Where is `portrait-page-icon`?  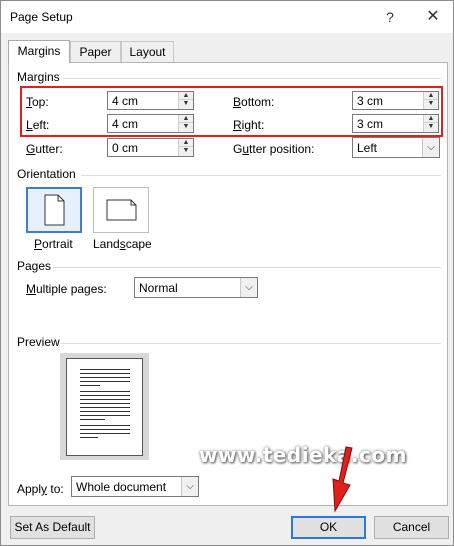 portrait-page-icon is located at coordinates (54, 210).